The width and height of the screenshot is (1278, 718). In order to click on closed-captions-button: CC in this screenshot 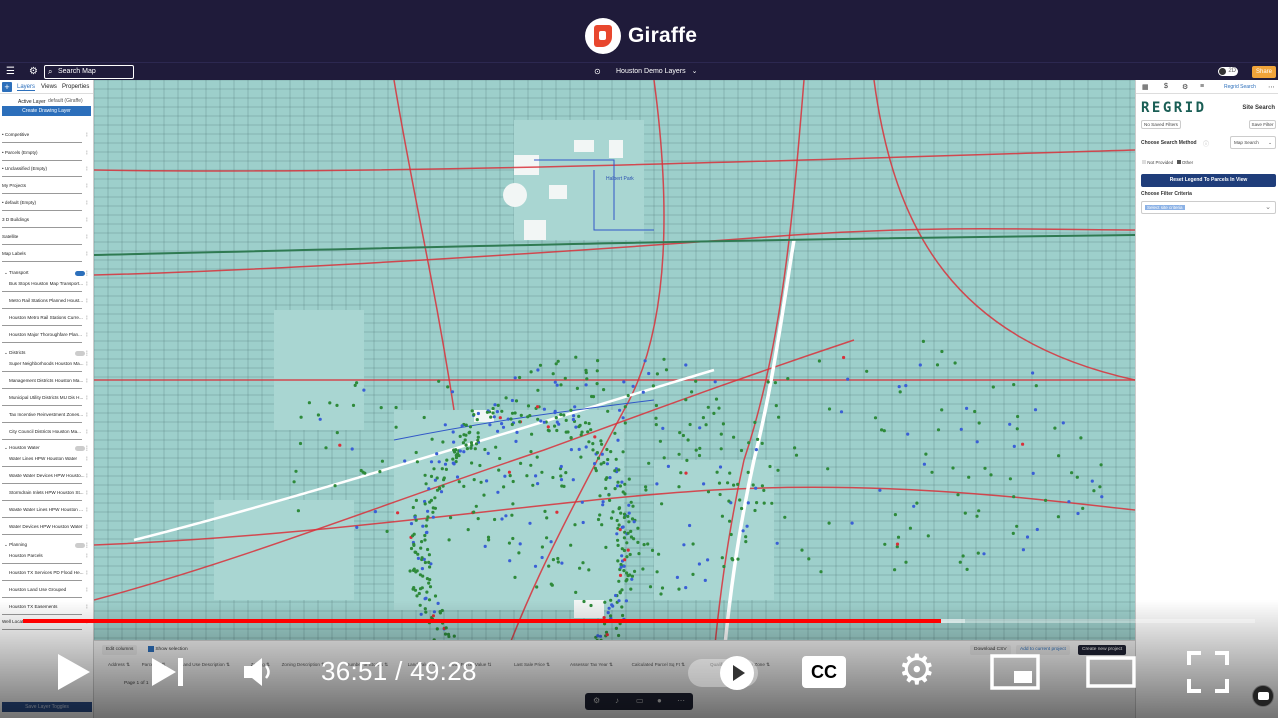, I will do `click(824, 672)`.